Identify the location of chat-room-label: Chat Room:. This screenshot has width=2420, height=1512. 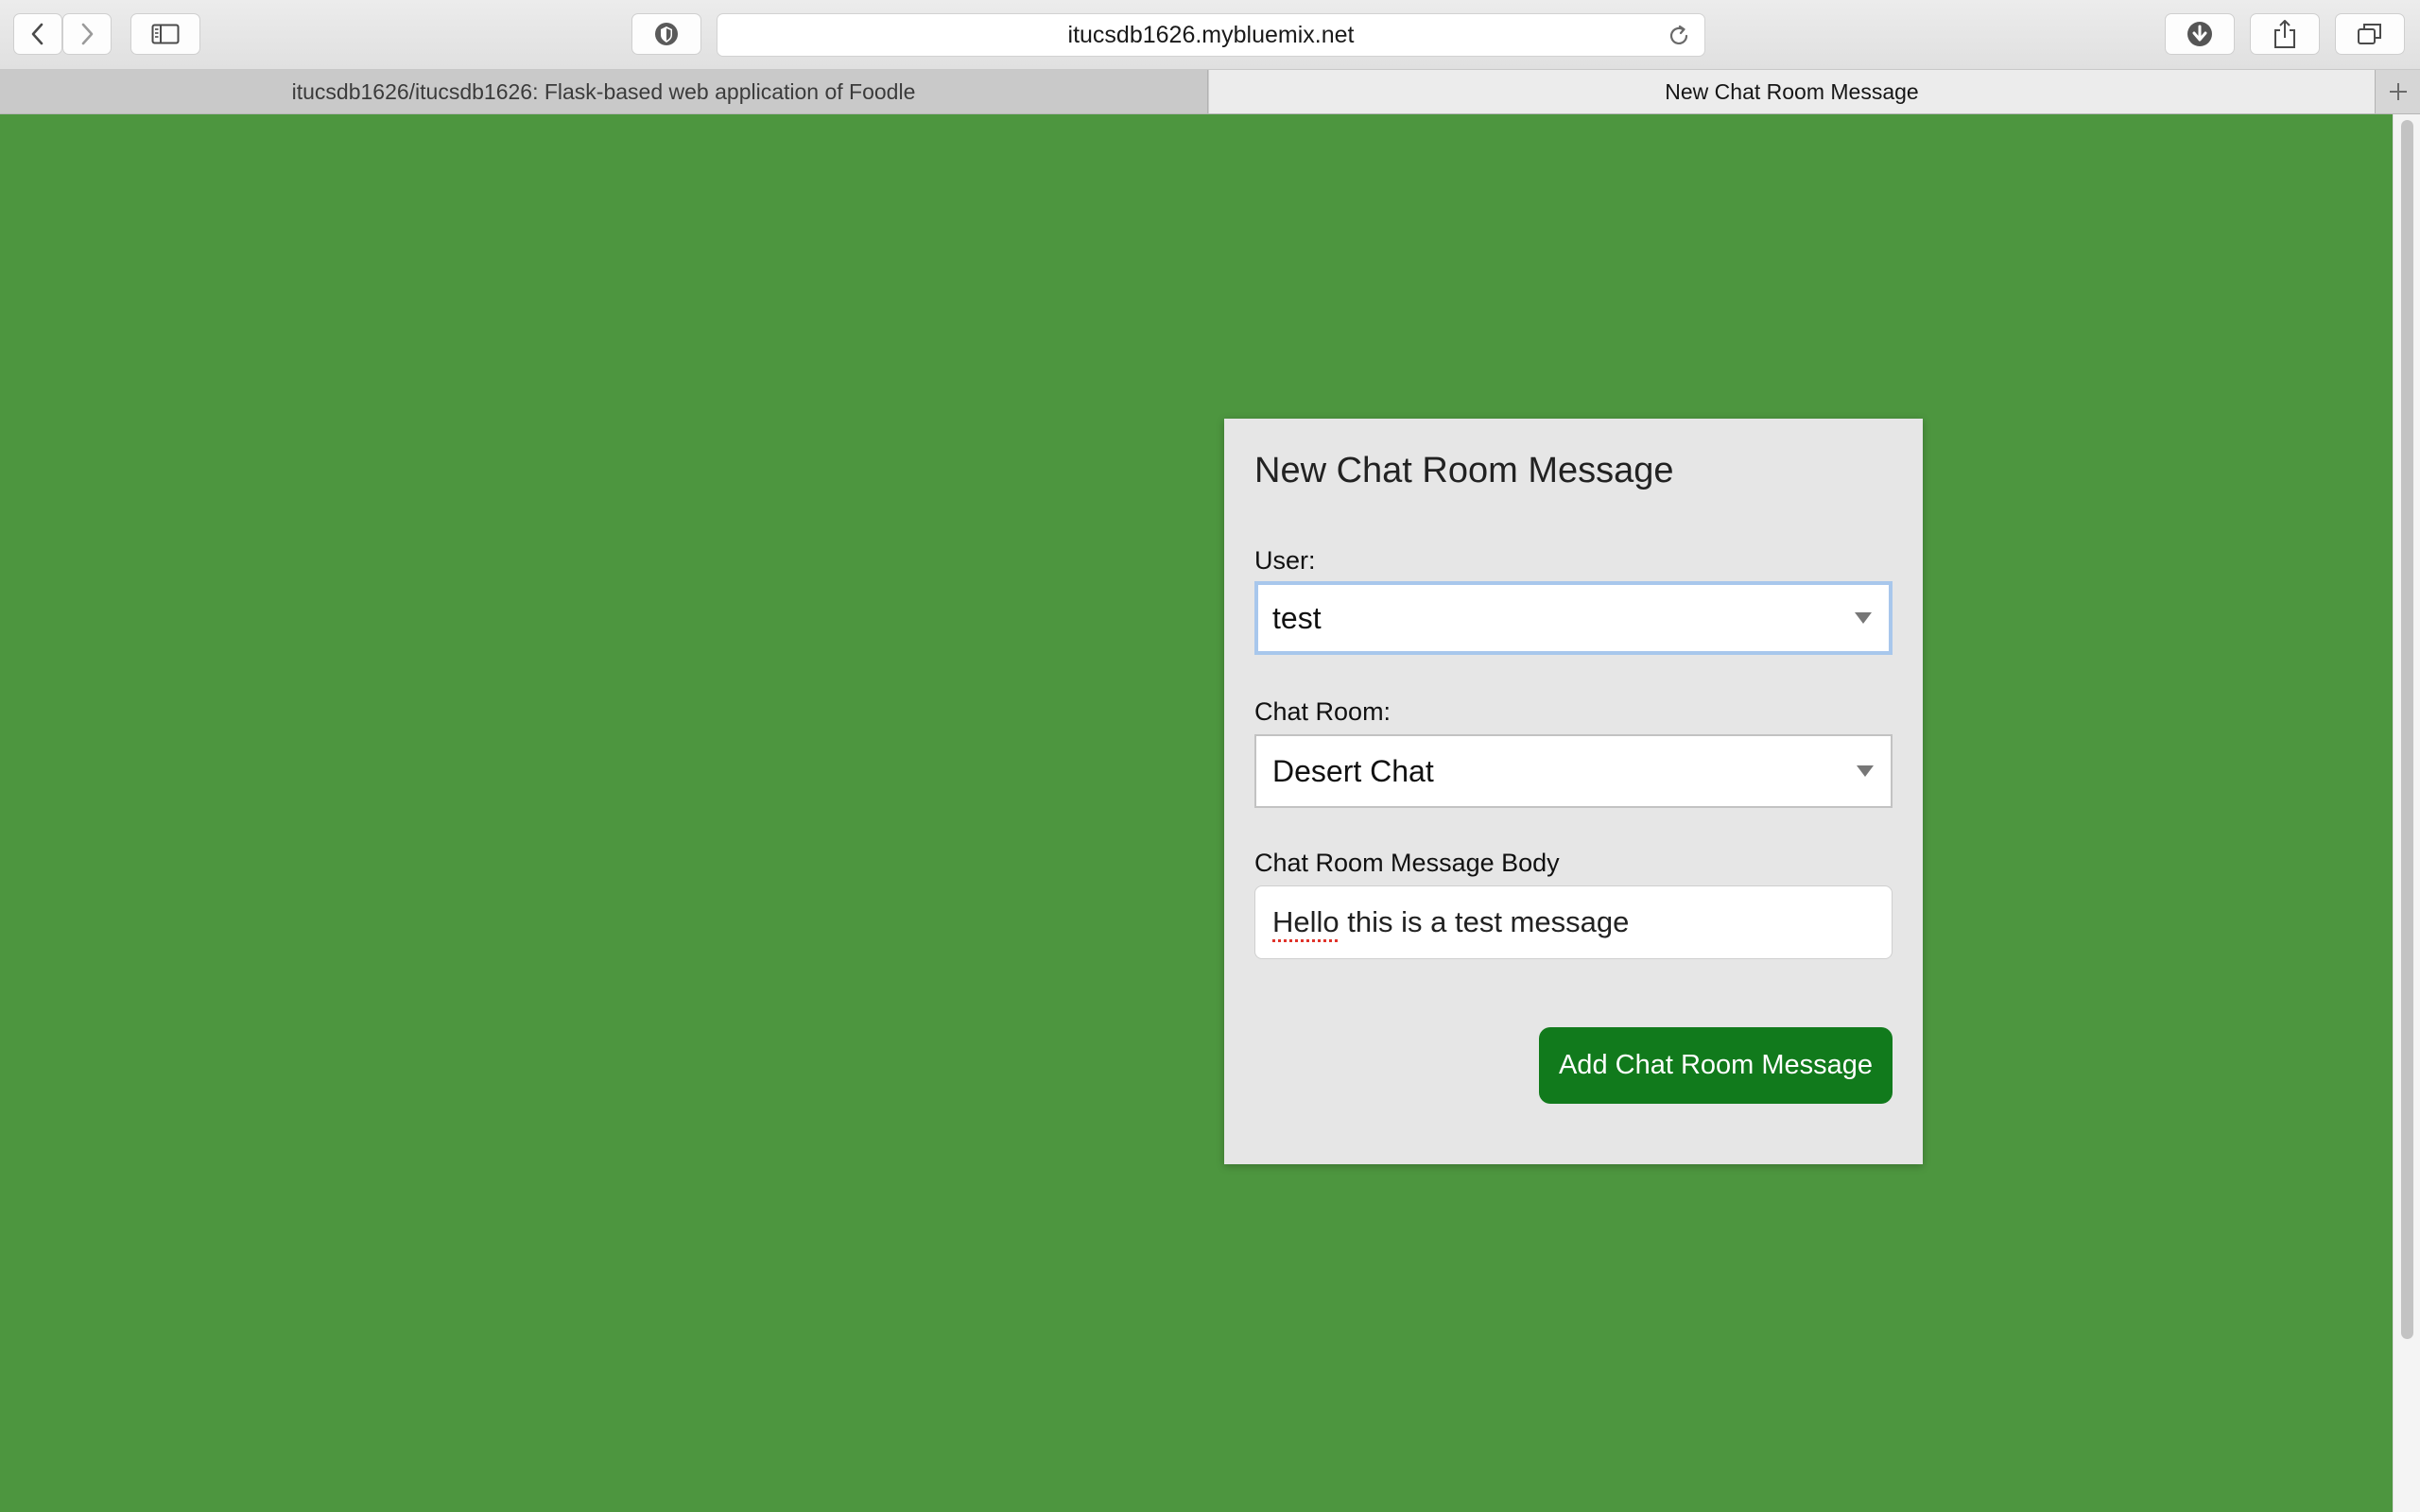
(1323, 711).